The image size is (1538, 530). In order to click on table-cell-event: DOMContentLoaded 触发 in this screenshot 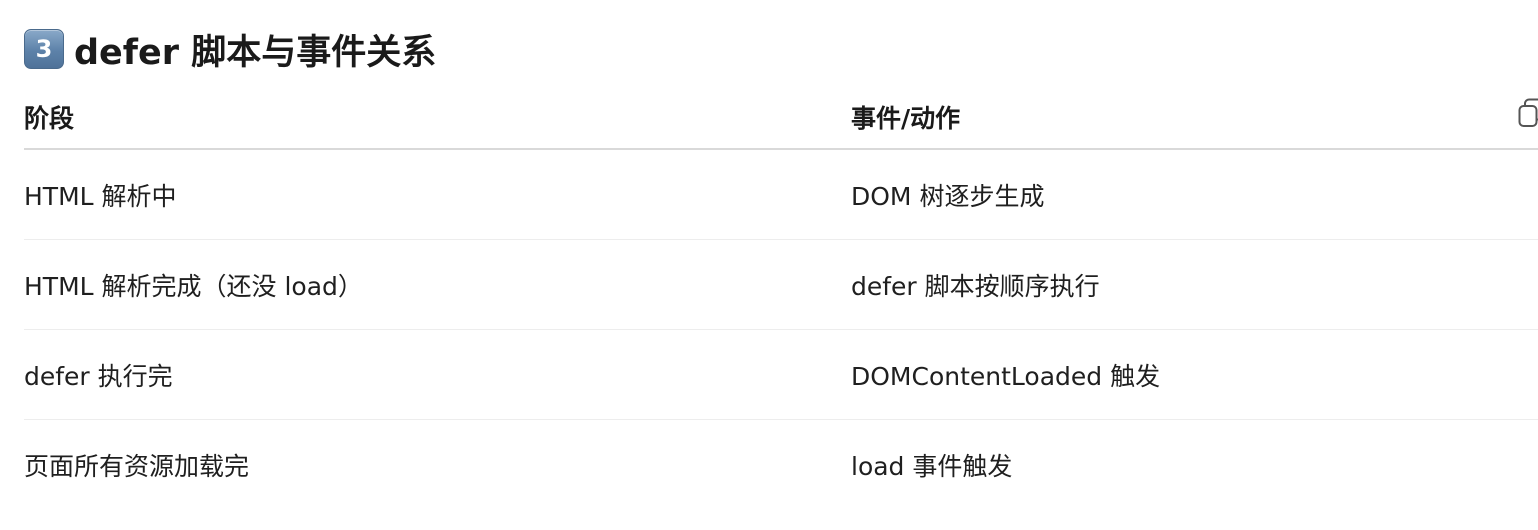, I will do `click(1006, 376)`.